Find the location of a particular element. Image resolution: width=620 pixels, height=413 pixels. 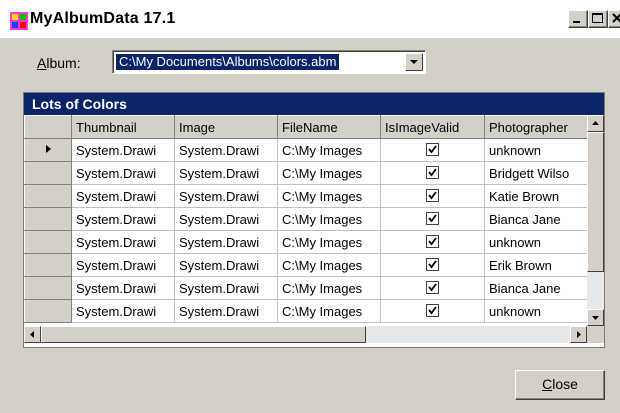

app-window-icon is located at coordinates (19, 21).